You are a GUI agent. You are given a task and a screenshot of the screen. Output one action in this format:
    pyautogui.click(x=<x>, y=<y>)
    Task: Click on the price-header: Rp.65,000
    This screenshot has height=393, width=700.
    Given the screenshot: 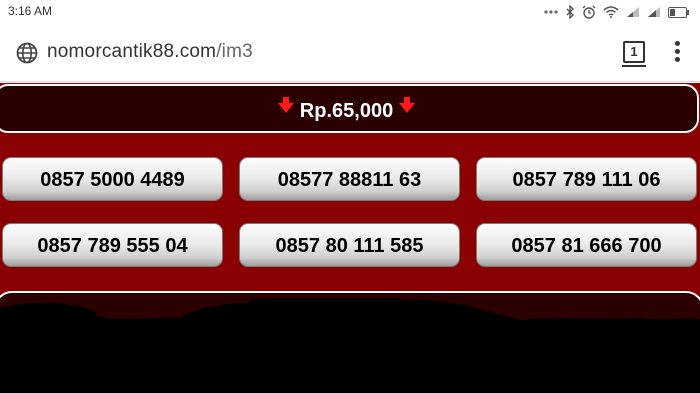 What is the action you would take?
    pyautogui.click(x=349, y=108)
    